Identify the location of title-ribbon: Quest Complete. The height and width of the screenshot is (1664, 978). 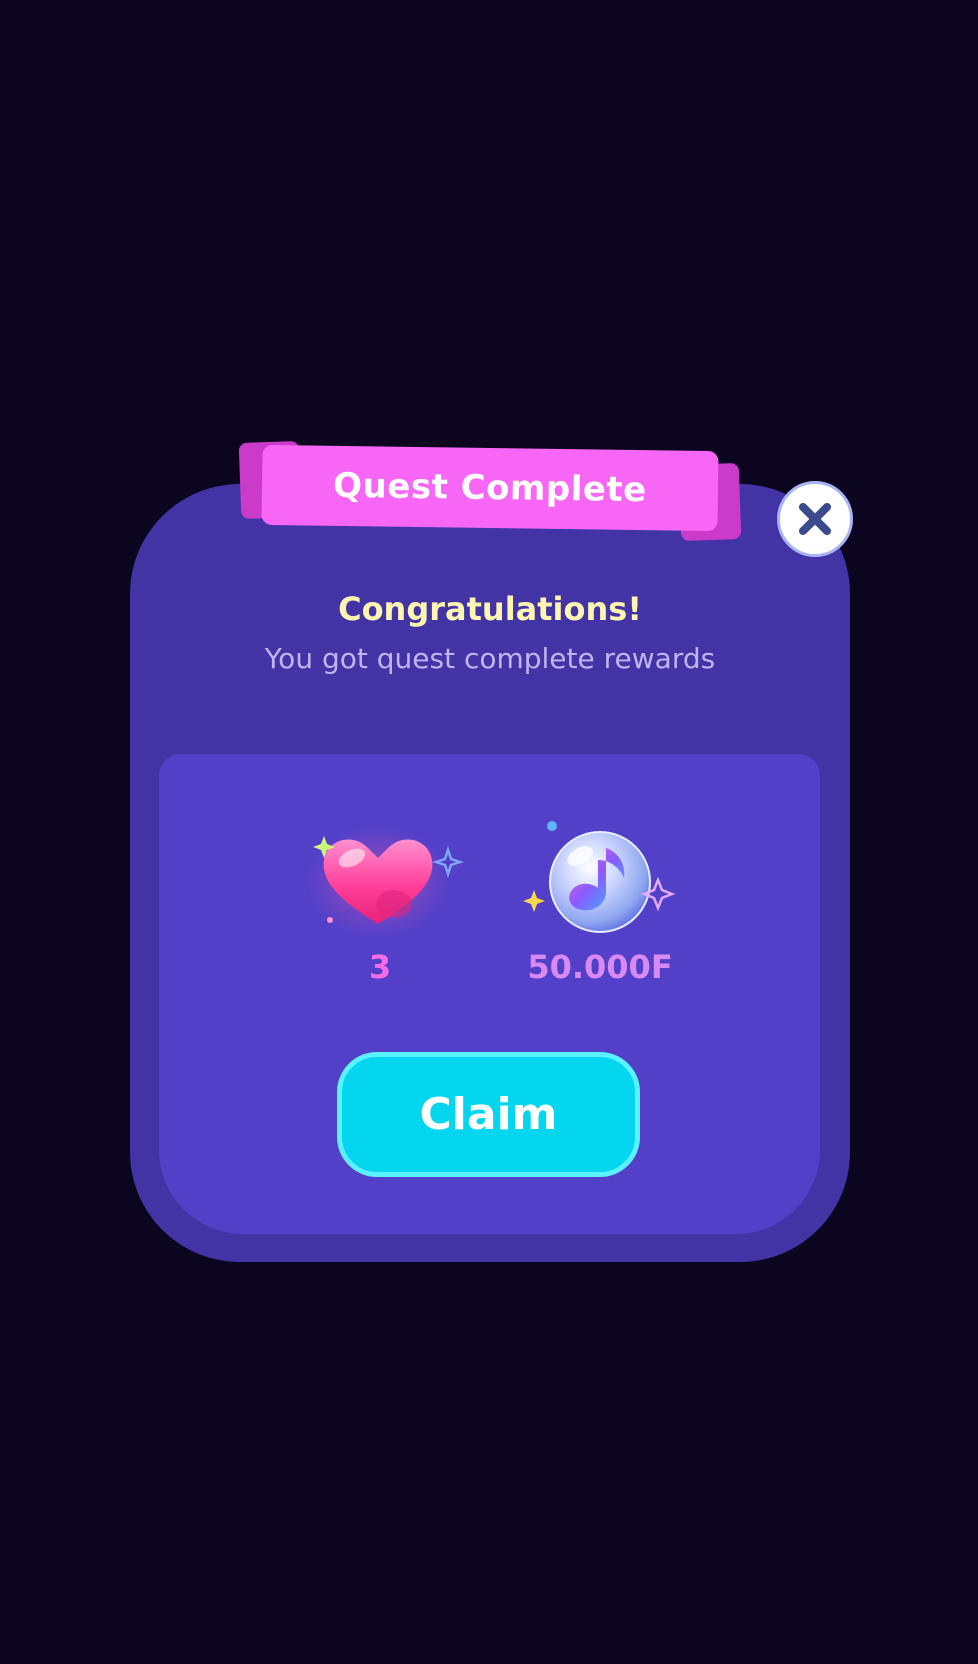
(490, 491).